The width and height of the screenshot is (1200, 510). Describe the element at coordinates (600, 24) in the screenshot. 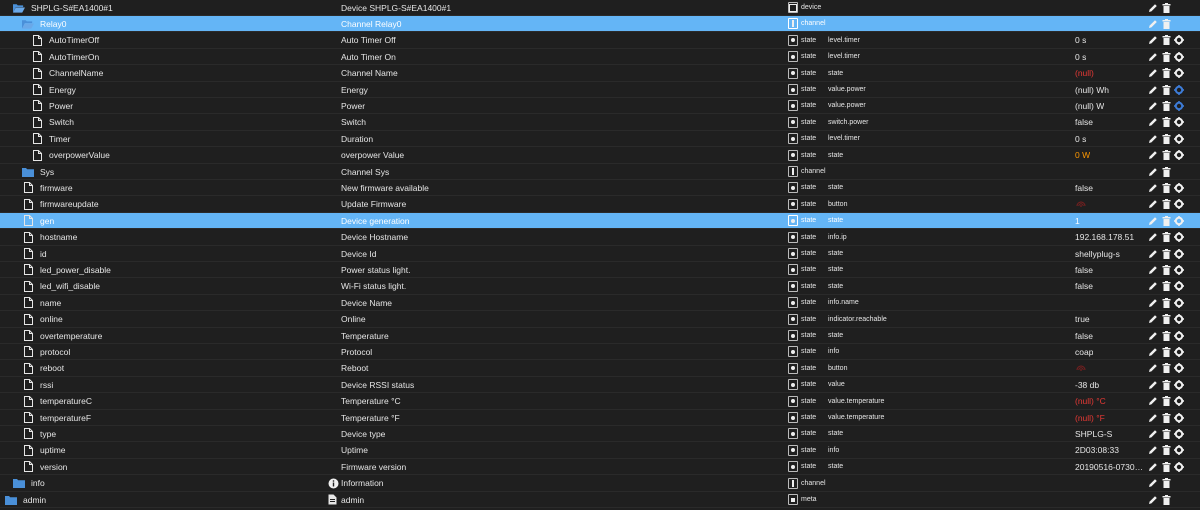

I see `tree-row: Relay0 Channel Relay0 channel` at that location.